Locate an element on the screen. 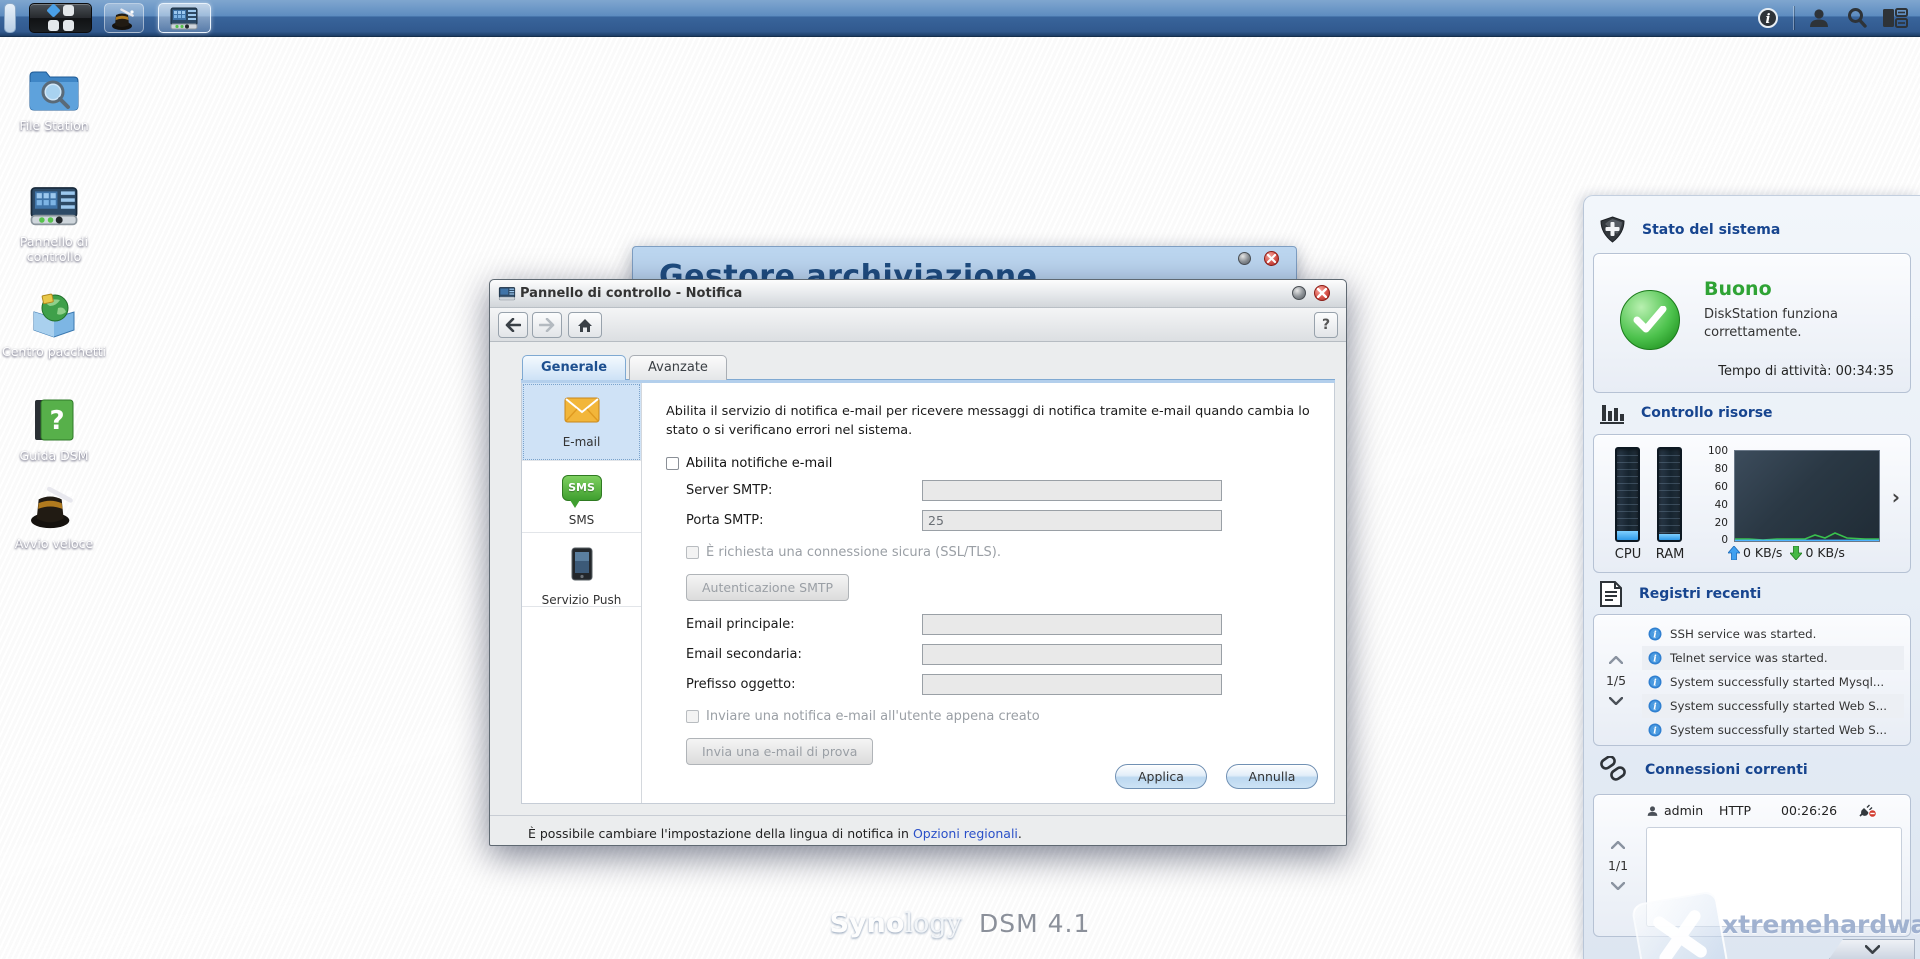 The width and height of the screenshot is (1920, 959). chevron-right-icon: › is located at coordinates (1896, 497).